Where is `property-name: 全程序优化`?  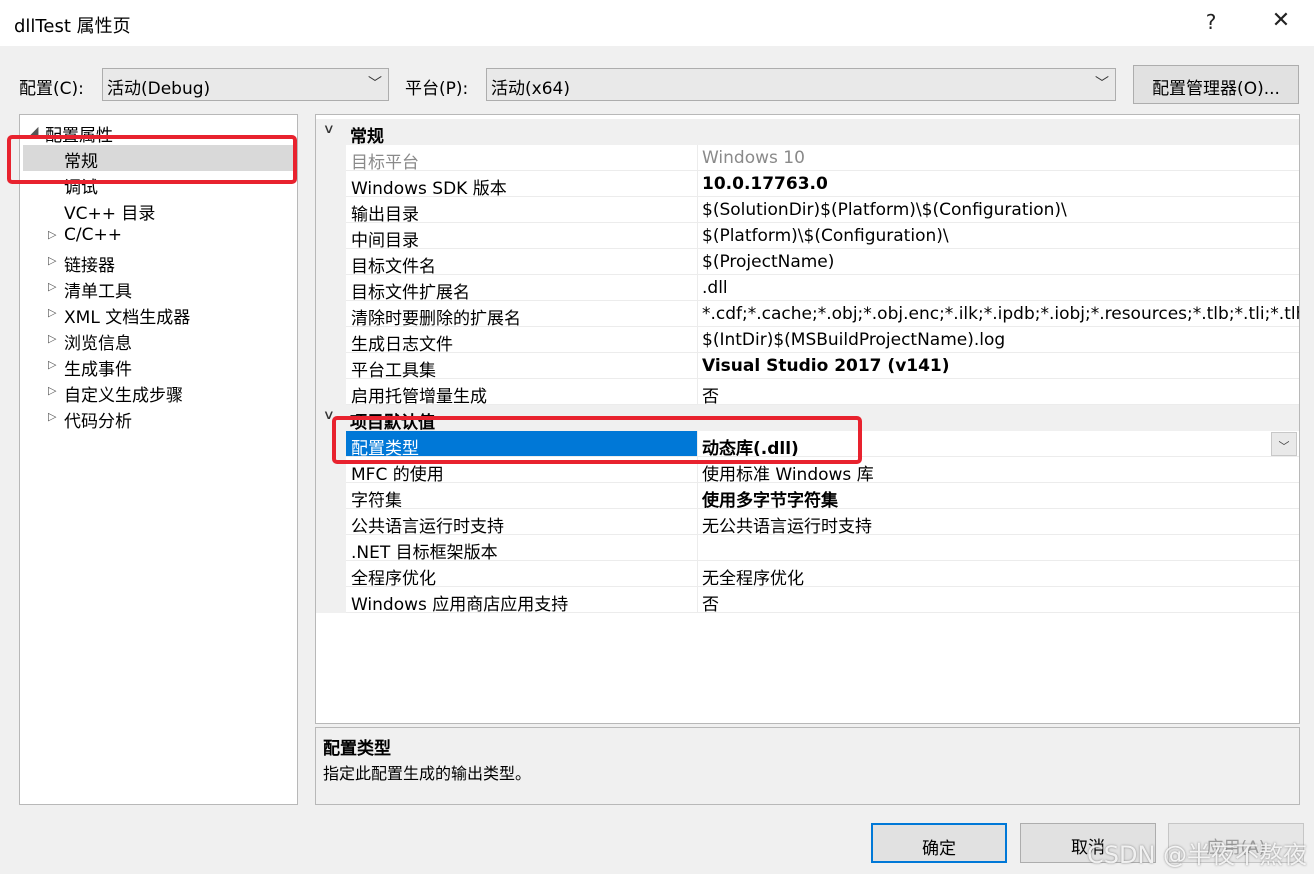
property-name: 全程序优化 is located at coordinates (522, 574).